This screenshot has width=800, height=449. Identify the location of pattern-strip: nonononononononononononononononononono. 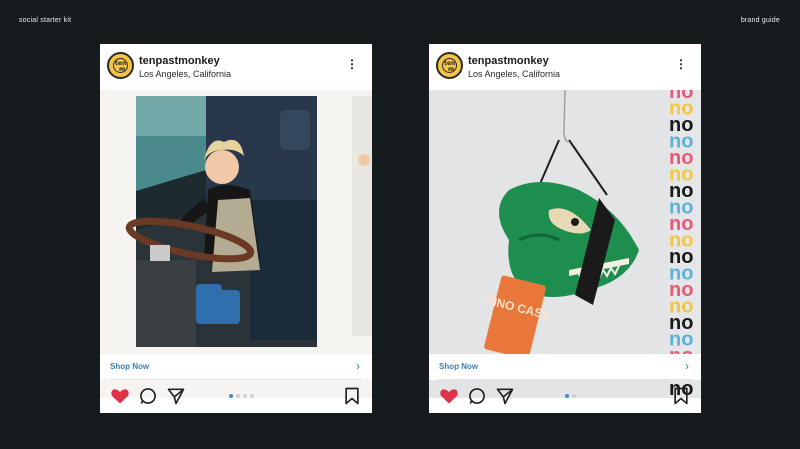
(681, 244).